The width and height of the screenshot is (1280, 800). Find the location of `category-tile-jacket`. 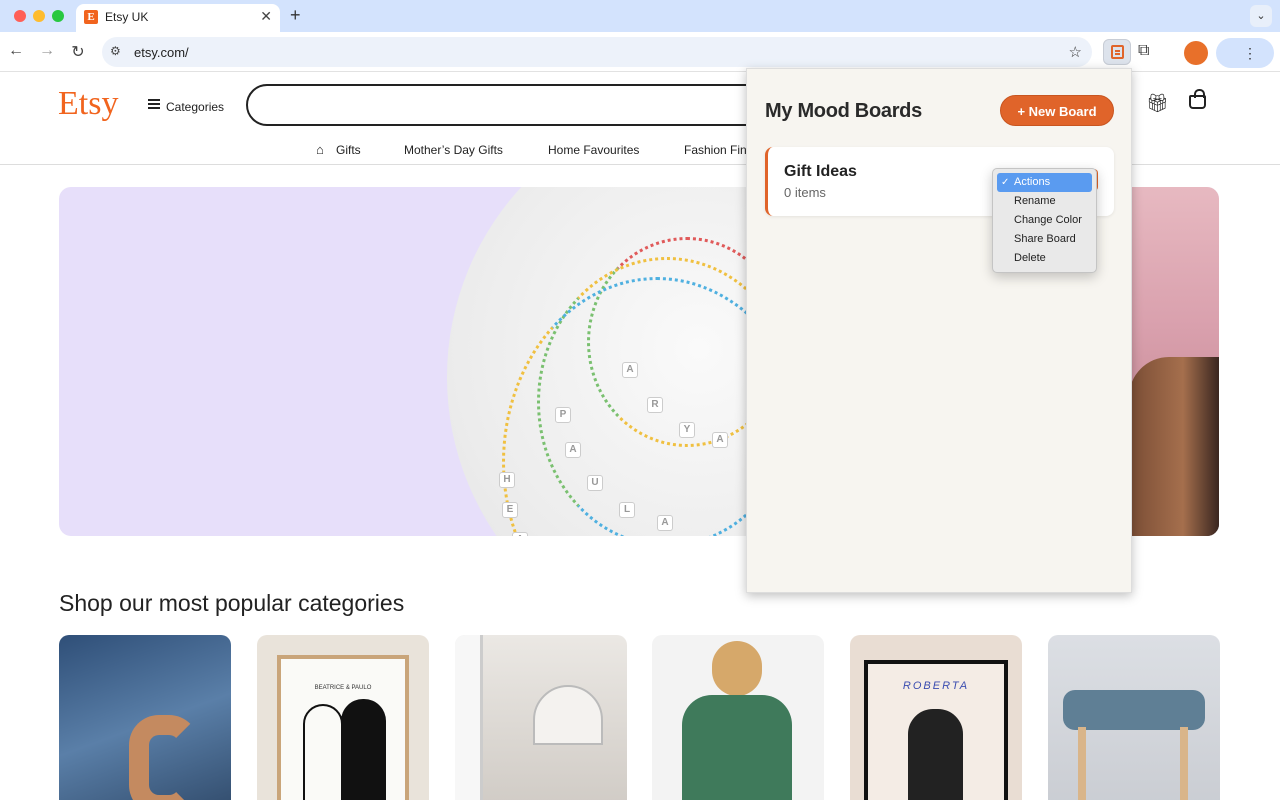

category-tile-jacket is located at coordinates (738, 717).